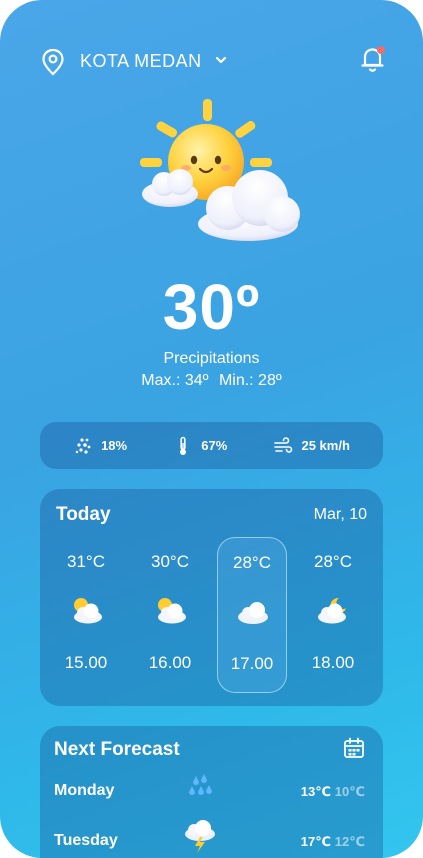 This screenshot has height=858, width=423. What do you see at coordinates (141, 61) in the screenshot?
I see `location-name: KOTA MEDAN` at bounding box center [141, 61].